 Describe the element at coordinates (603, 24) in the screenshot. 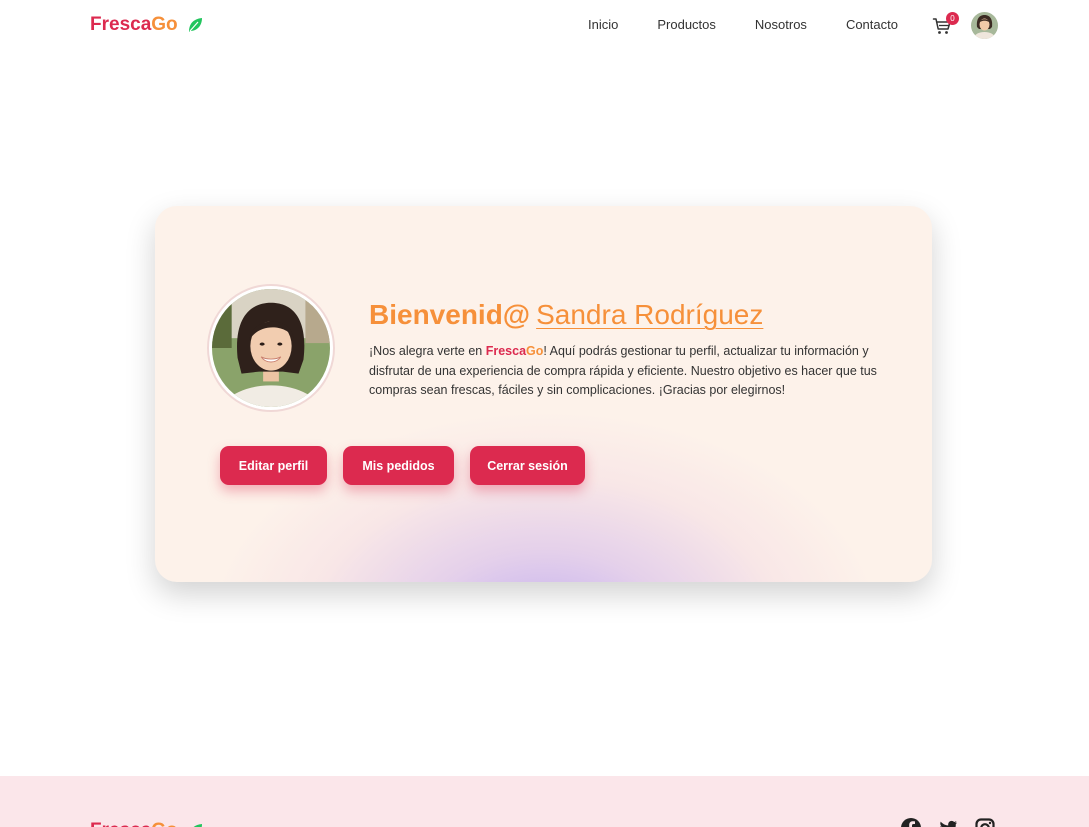

I see `nav-item-inicio: Inicio` at that location.